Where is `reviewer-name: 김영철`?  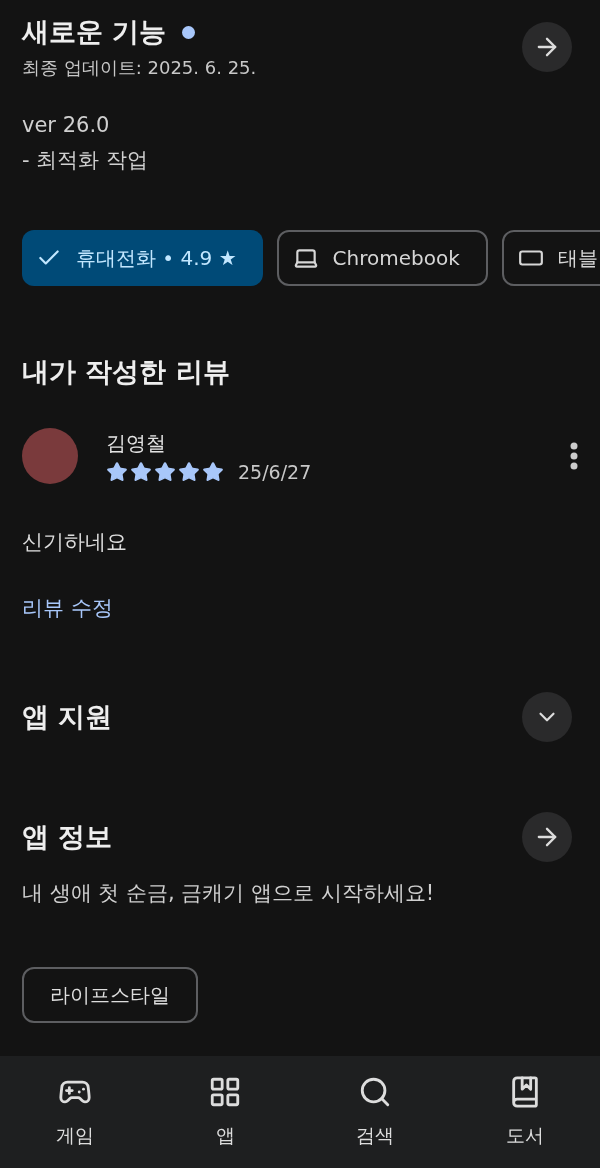 reviewer-name: 김영철 is located at coordinates (136, 443).